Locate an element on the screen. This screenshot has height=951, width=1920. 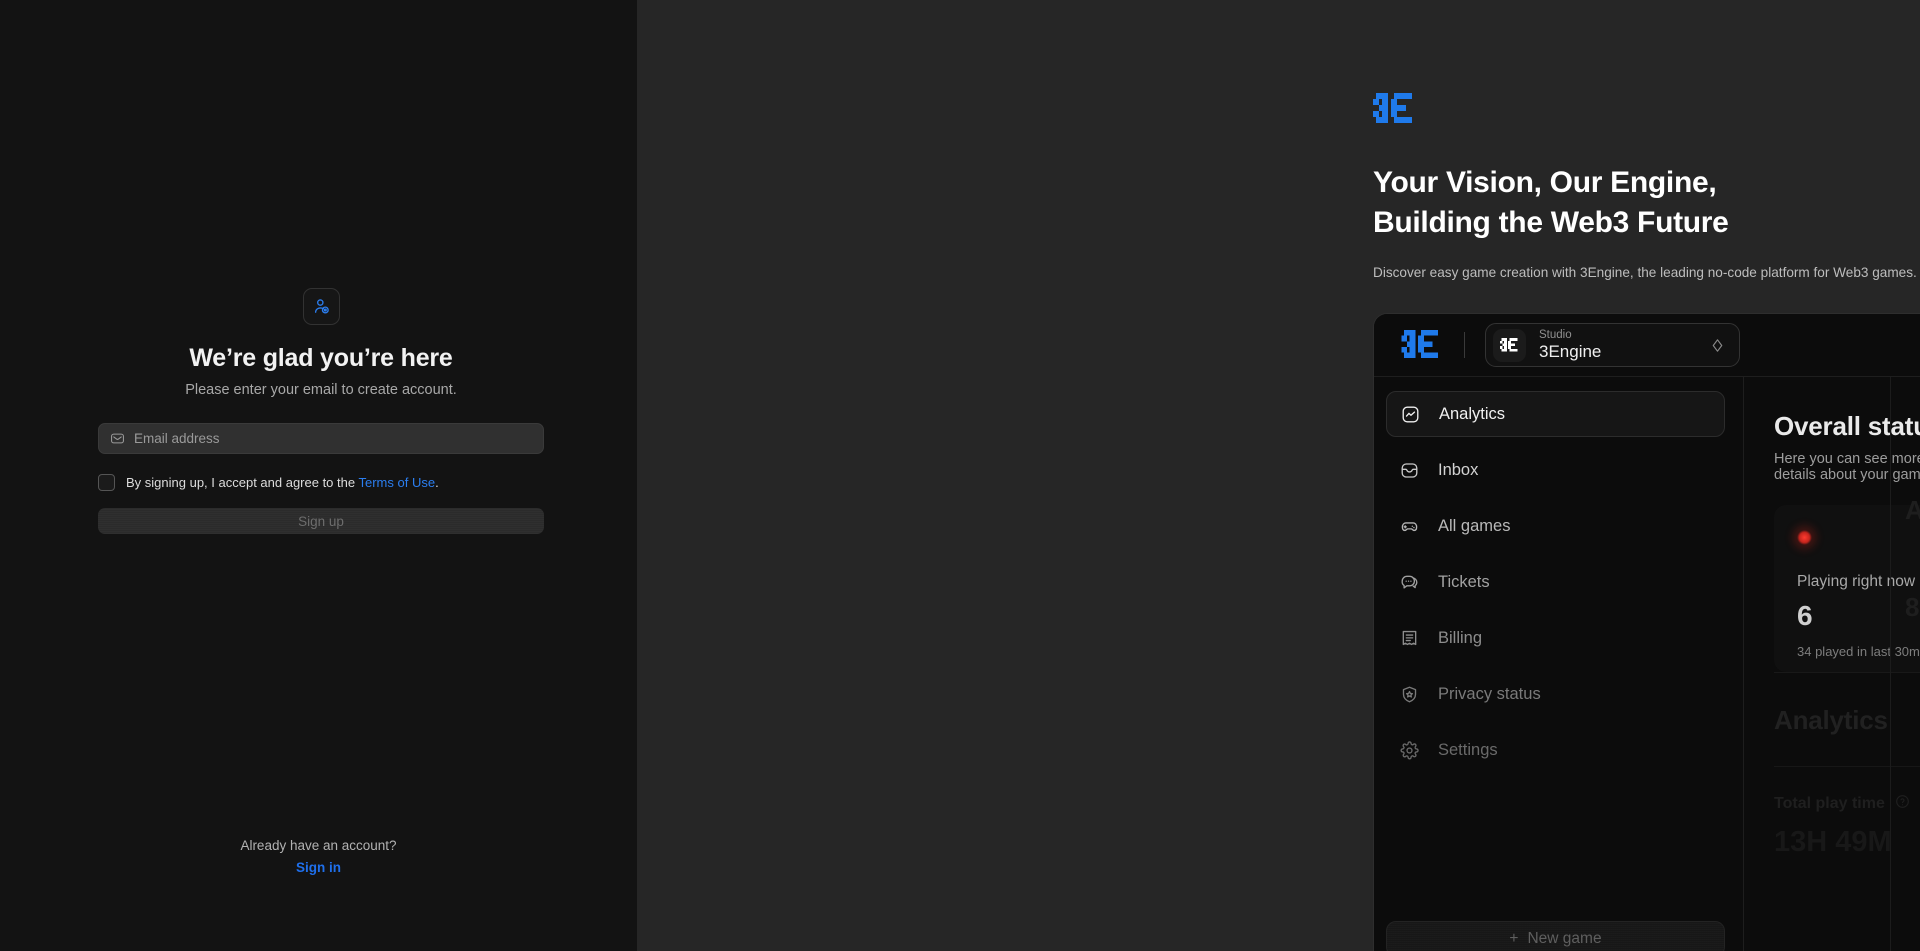
plus-icon: + is located at coordinates (1514, 938).